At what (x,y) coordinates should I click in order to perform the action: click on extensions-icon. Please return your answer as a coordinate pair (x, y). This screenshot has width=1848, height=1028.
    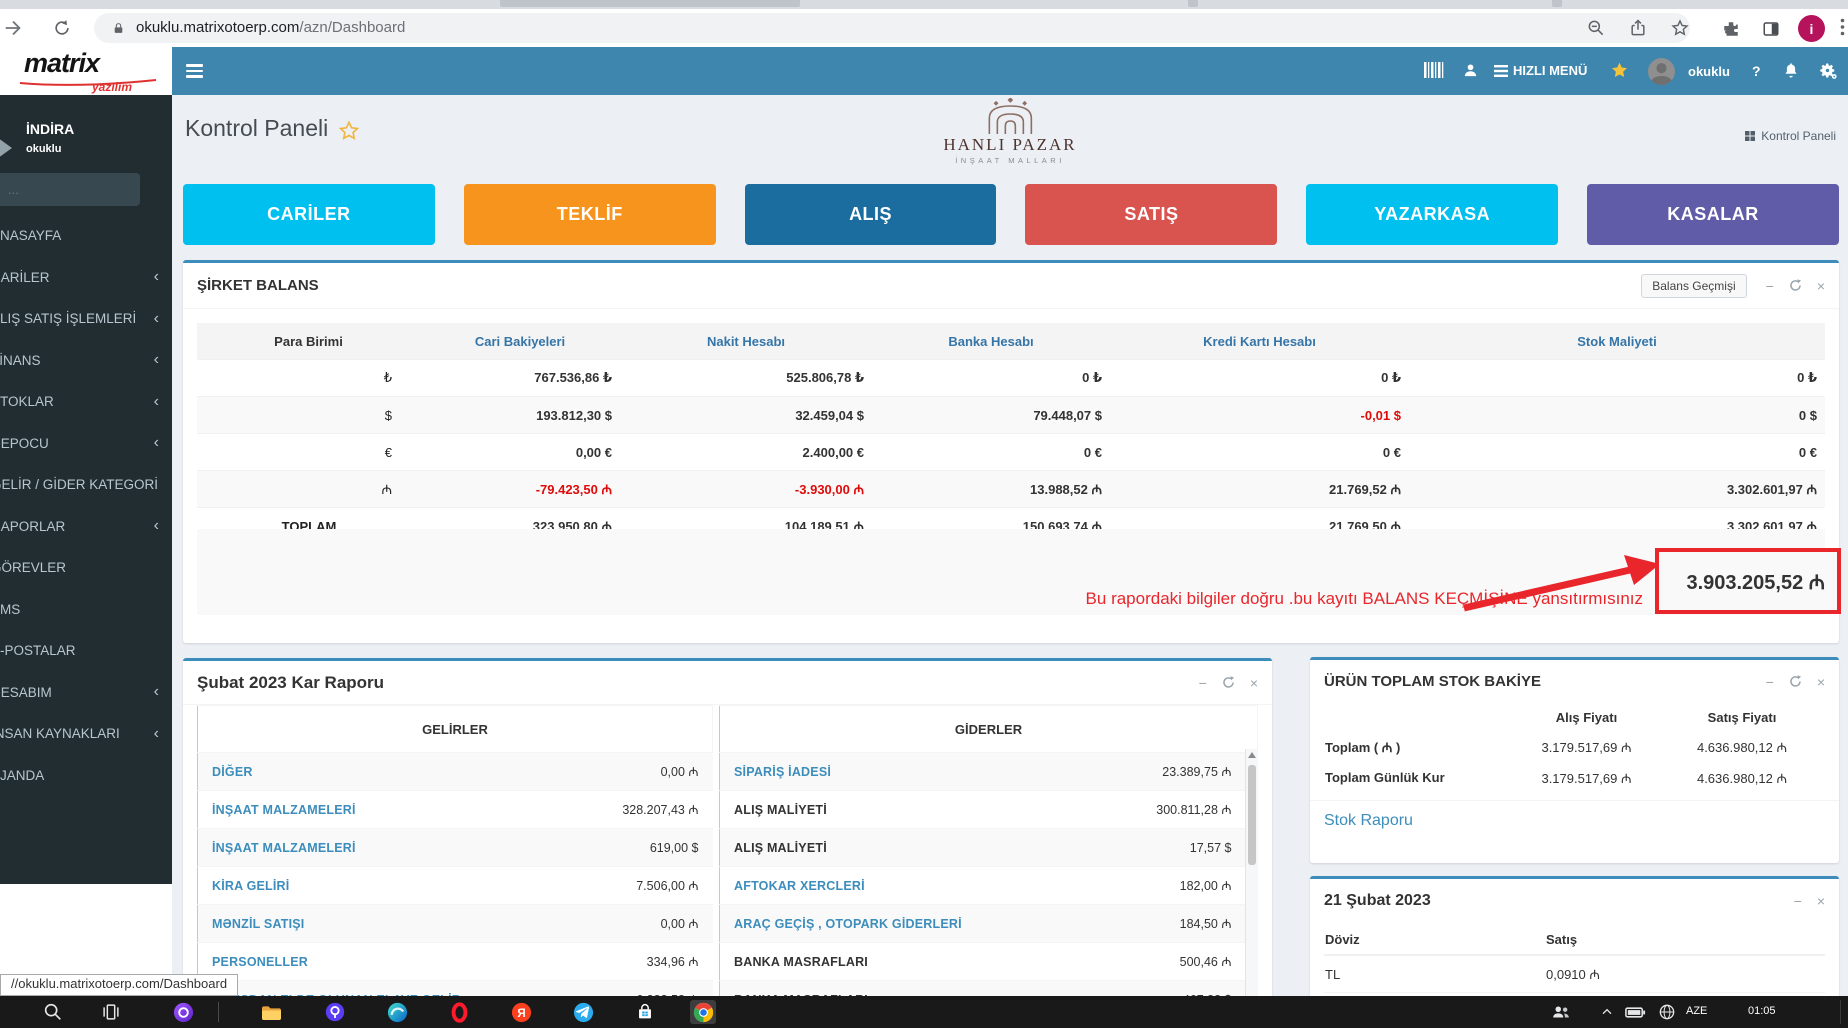
    Looking at the image, I should click on (1731, 29).